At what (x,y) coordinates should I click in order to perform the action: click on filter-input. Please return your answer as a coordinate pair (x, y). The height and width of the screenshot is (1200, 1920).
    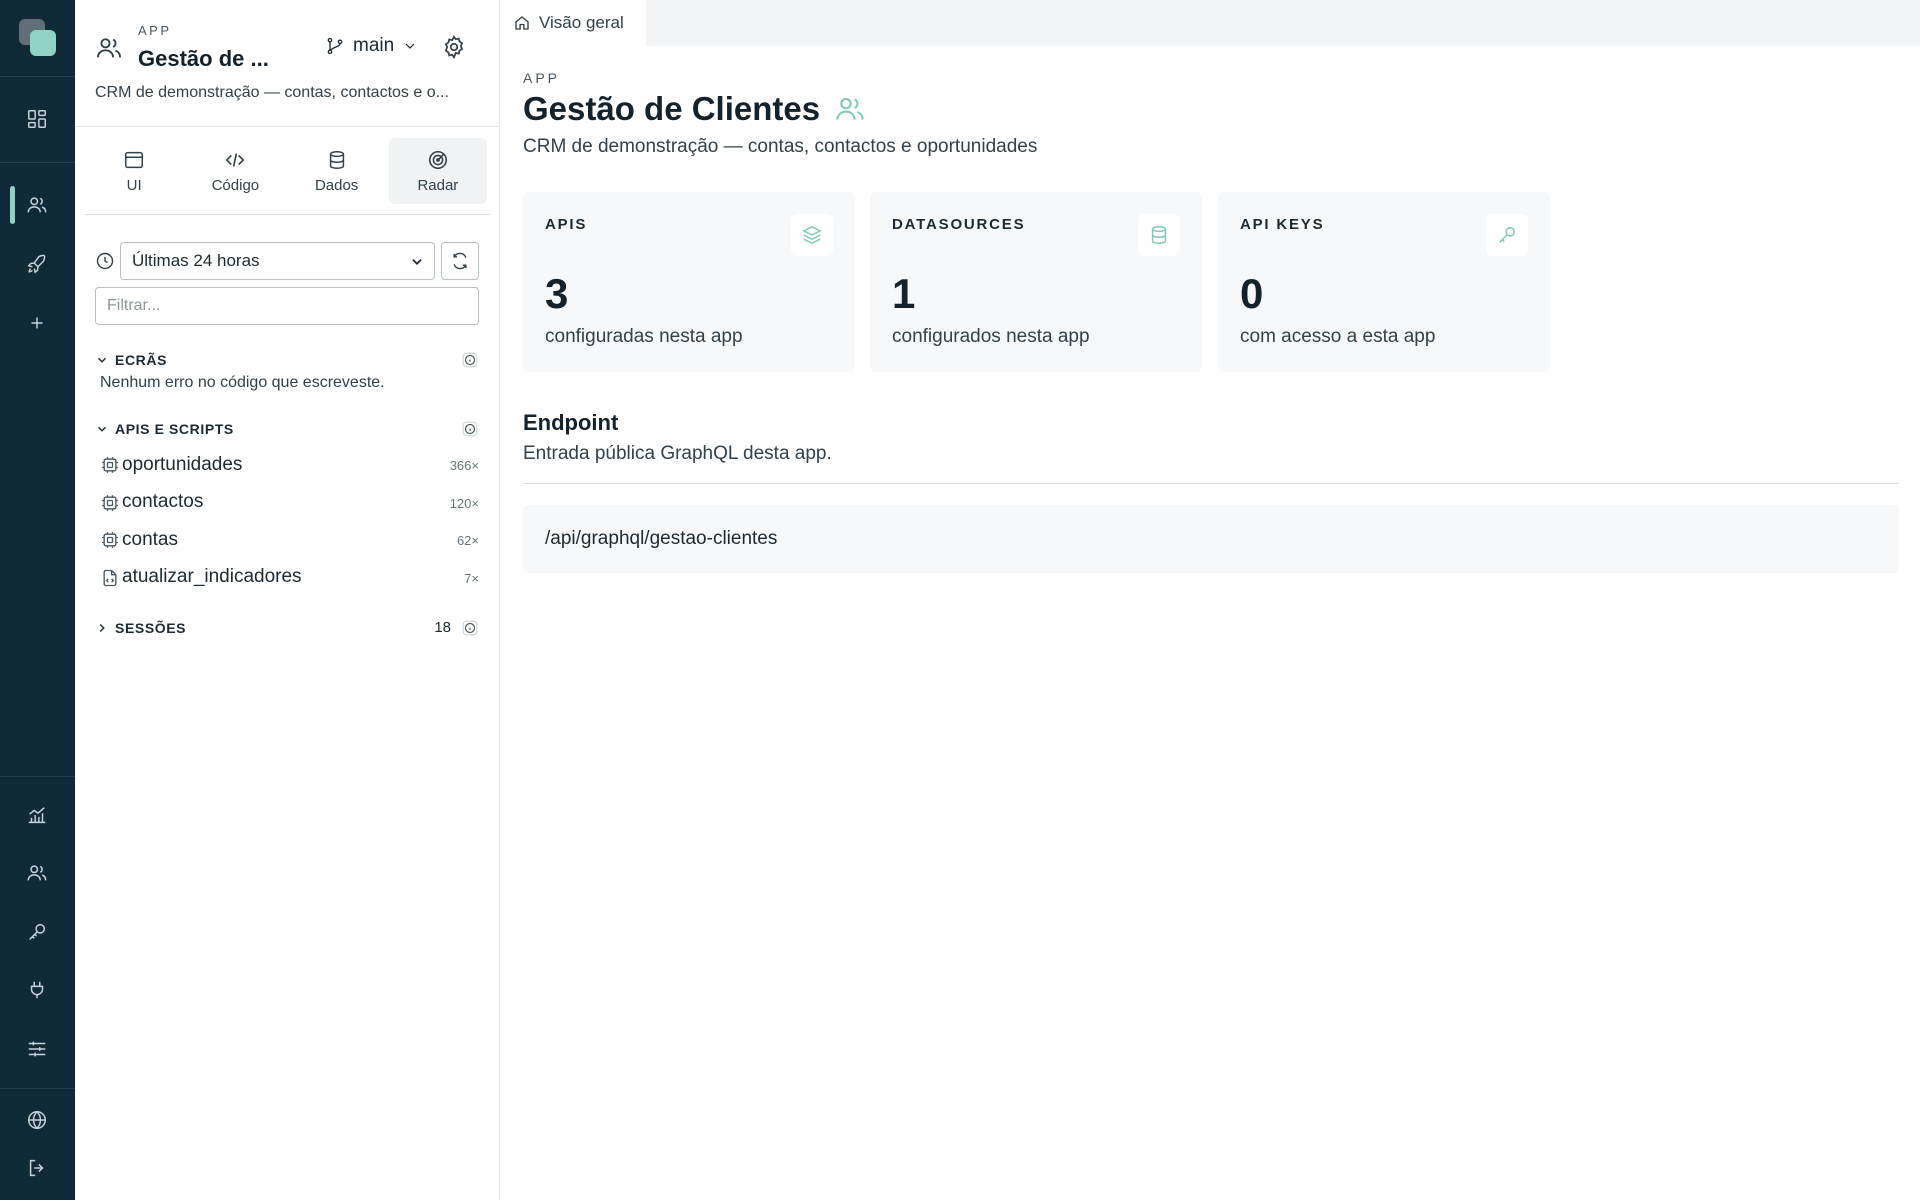
    Looking at the image, I should click on (287, 306).